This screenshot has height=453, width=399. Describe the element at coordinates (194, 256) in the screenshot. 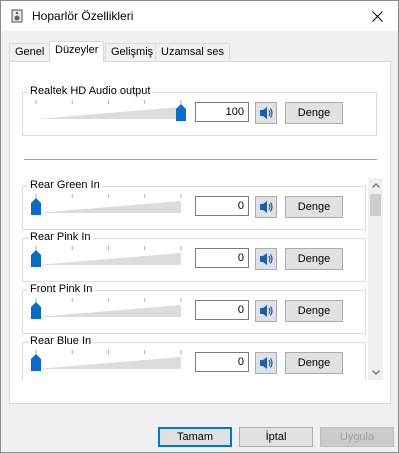

I see `channel-group-rear-pink-in: Rear Pink In 0 Denge` at that location.